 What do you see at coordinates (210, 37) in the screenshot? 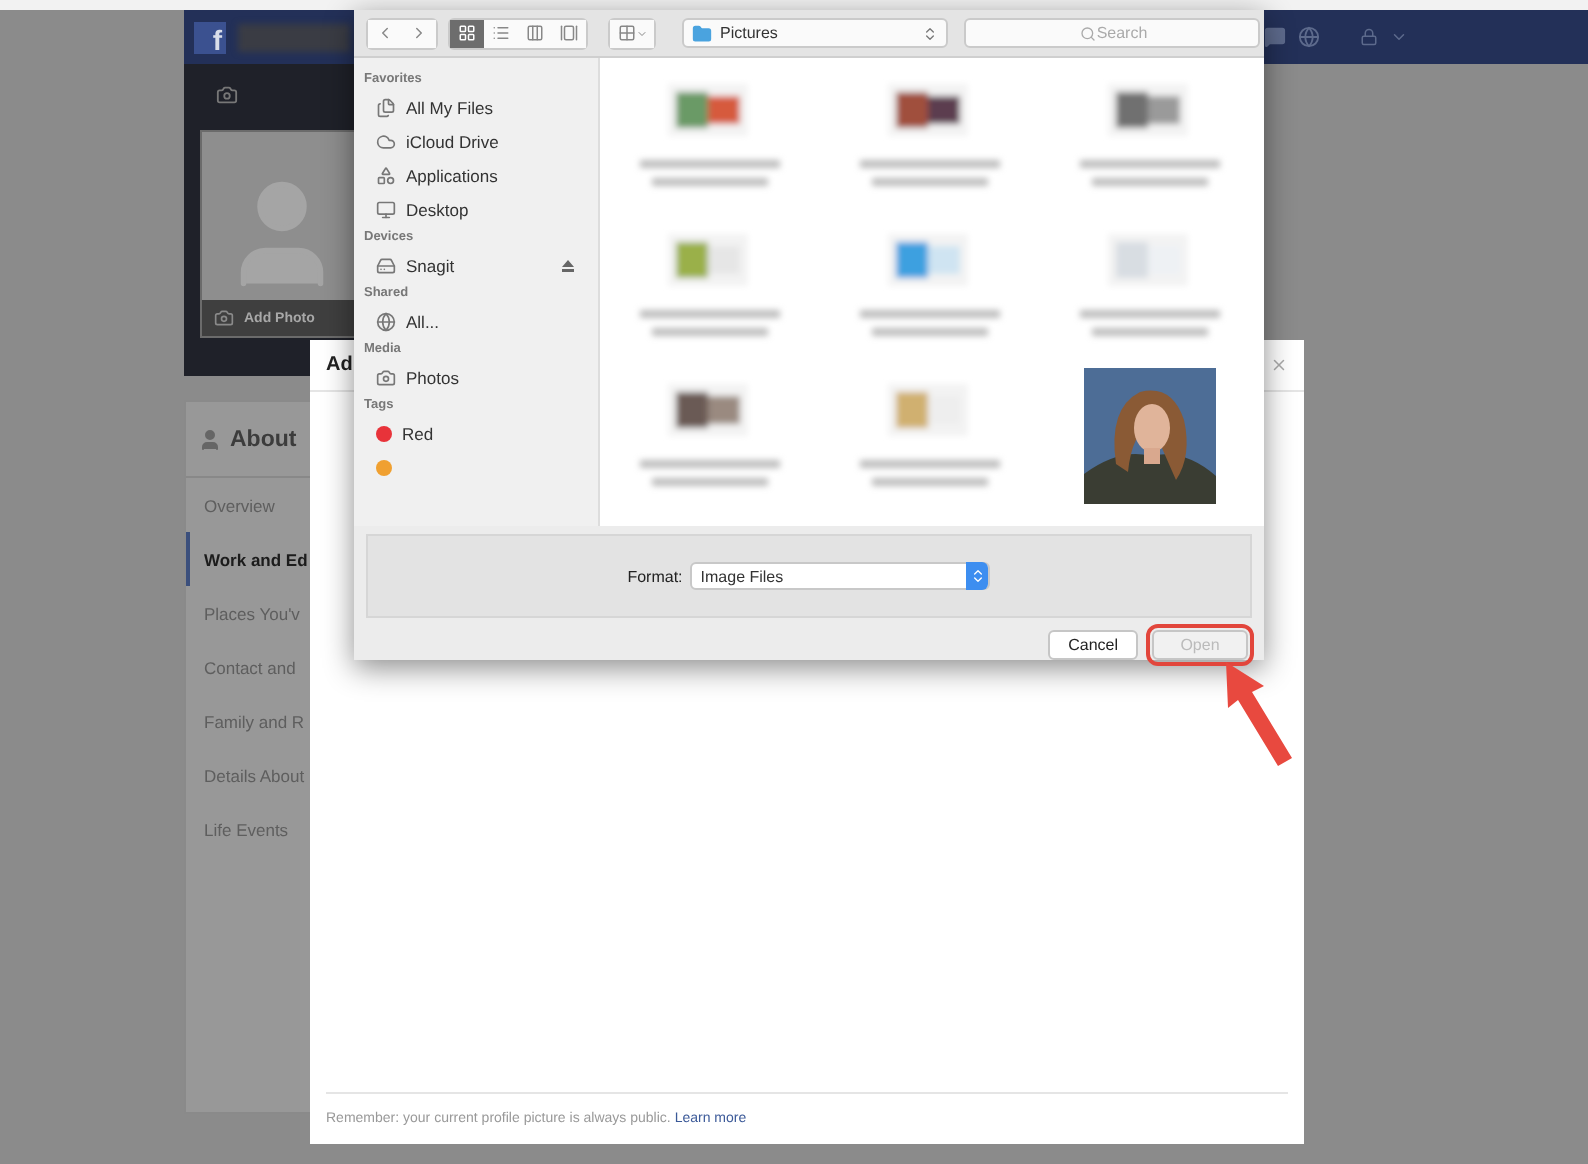
I see `logo: f` at bounding box center [210, 37].